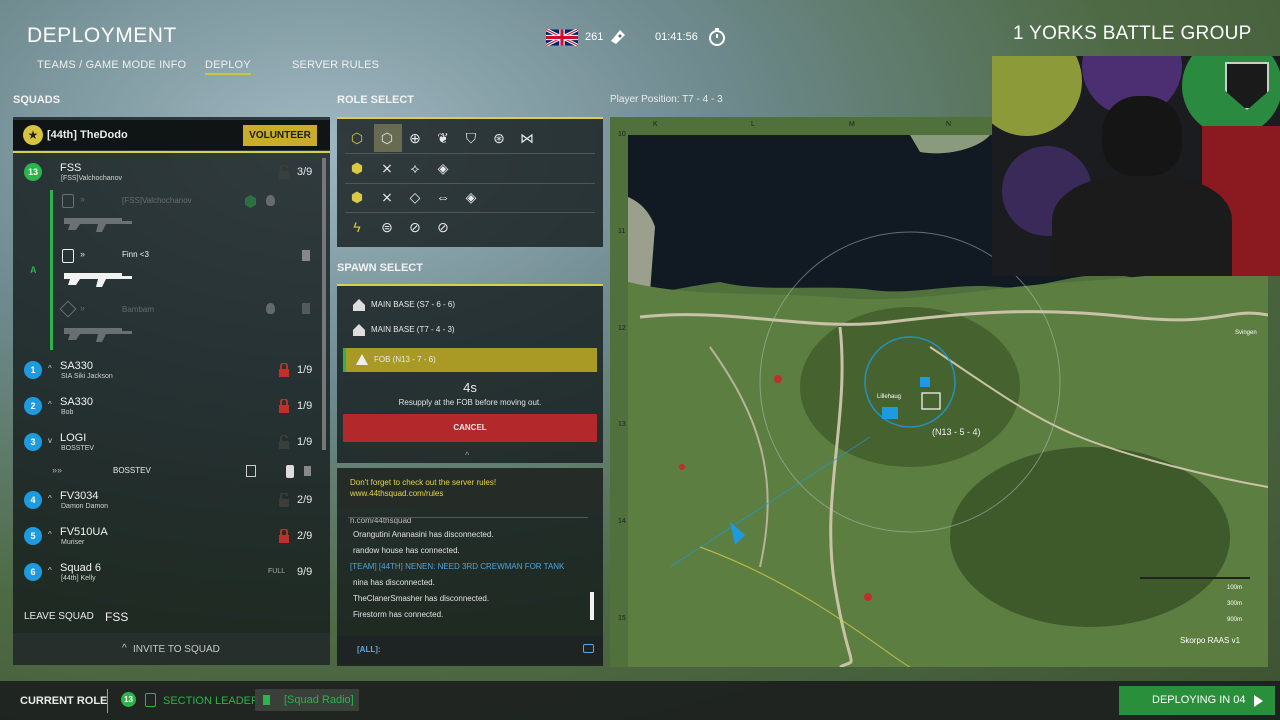 The height and width of the screenshot is (720, 1280). What do you see at coordinates (165, 573) in the screenshot?
I see `squad-row-6: 6 ^ Squad 6 [44th] Kelly FULL 9/9` at bounding box center [165, 573].